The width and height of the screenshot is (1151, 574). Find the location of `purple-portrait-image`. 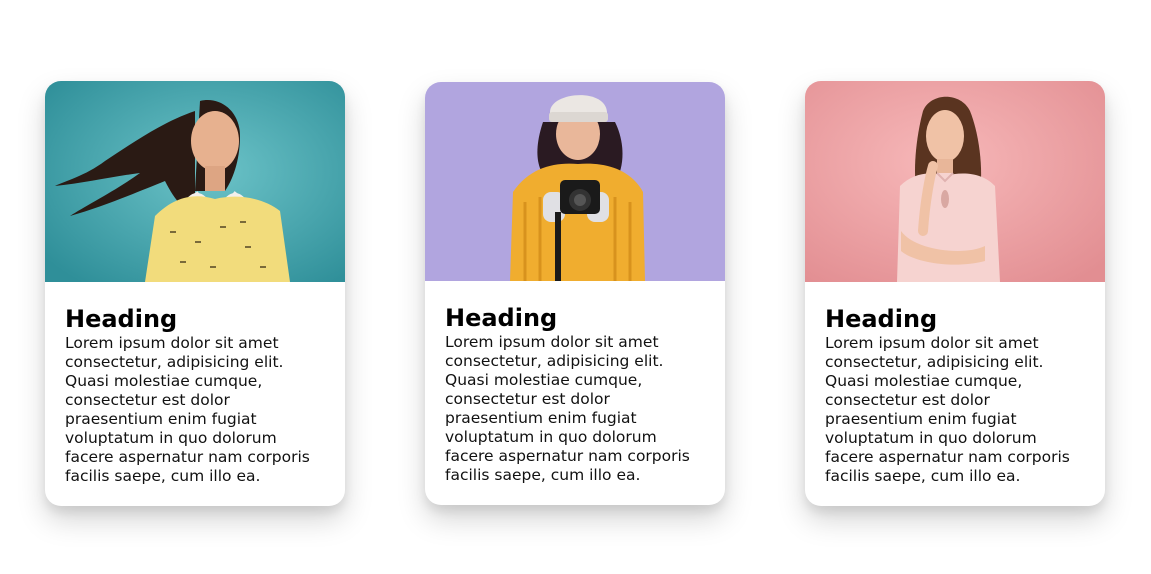

purple-portrait-image is located at coordinates (575, 181).